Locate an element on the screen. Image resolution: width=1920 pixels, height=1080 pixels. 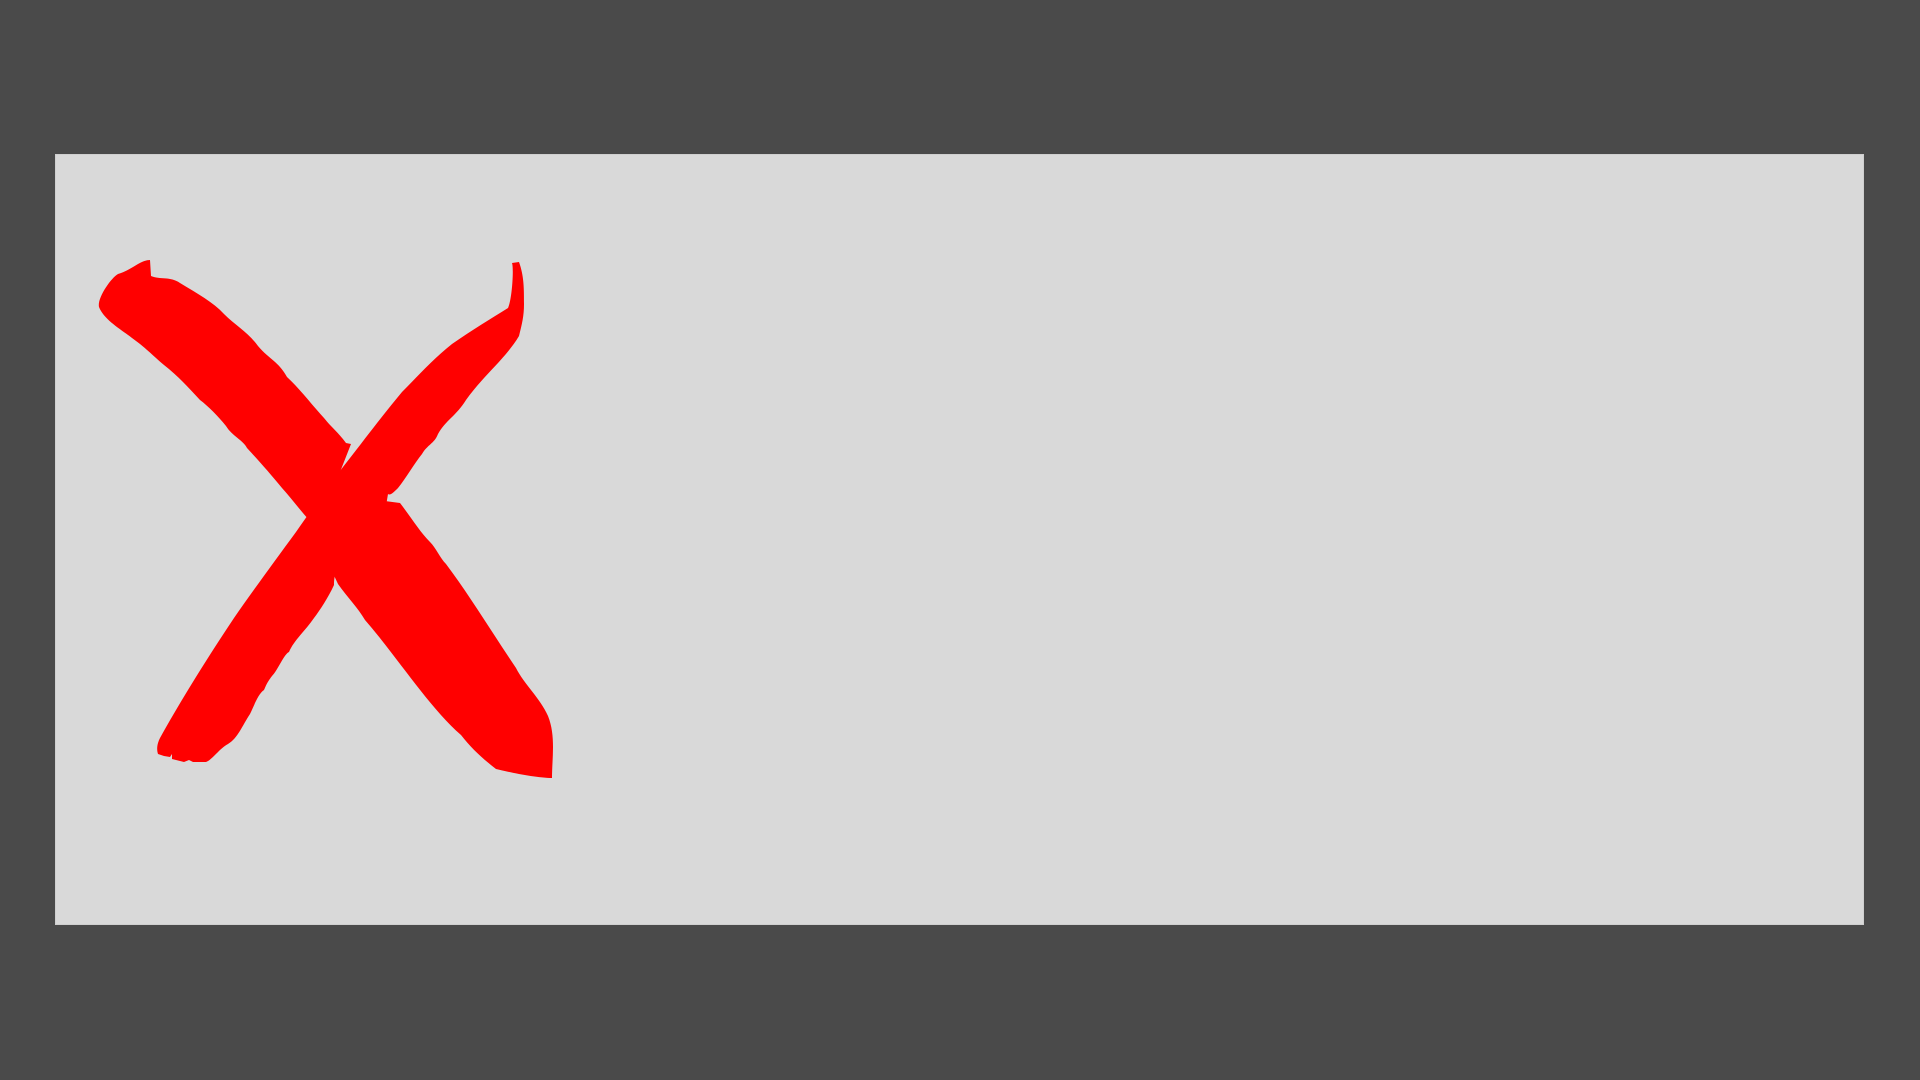
red-x-cross-icon is located at coordinates (323, 523).